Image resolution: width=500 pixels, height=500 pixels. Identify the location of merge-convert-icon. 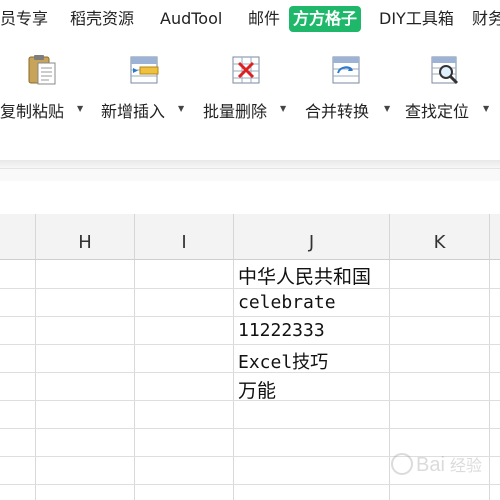
(346, 70).